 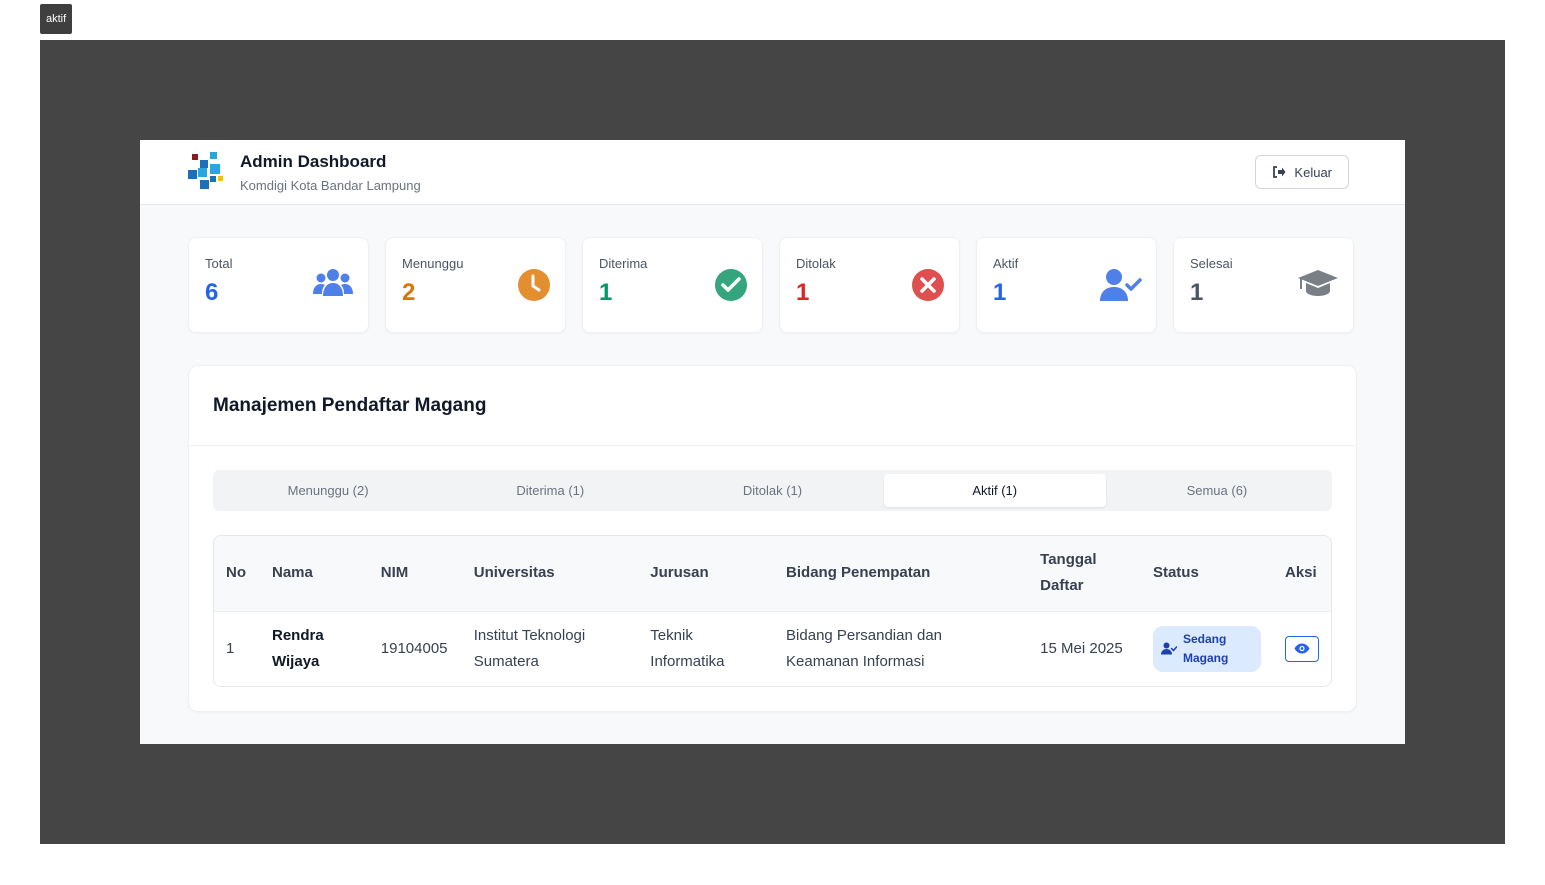 I want to click on logout-button: Keluar, so click(x=1302, y=172).